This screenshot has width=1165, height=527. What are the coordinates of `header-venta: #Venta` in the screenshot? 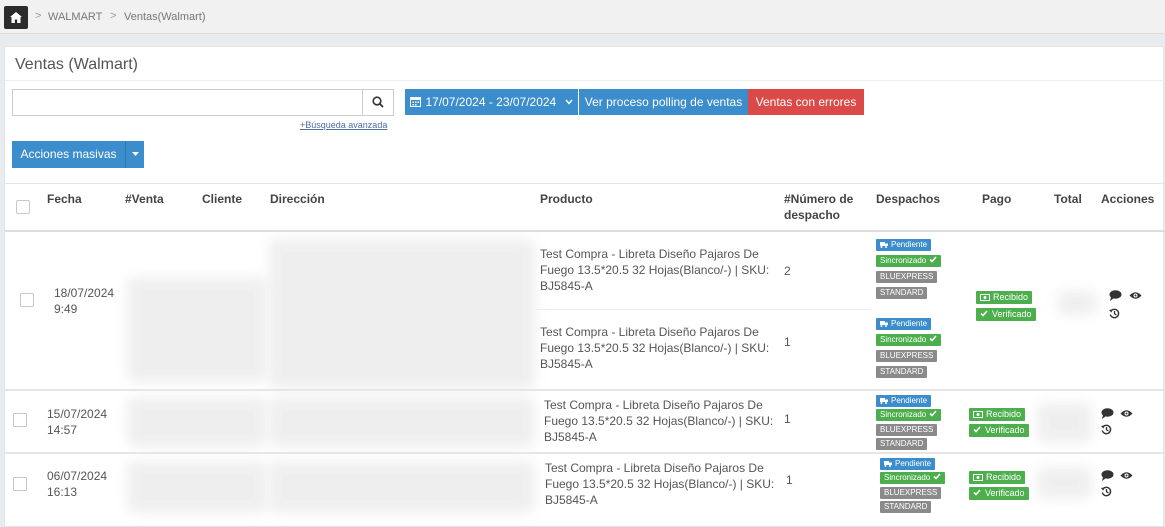 It's located at (144, 199).